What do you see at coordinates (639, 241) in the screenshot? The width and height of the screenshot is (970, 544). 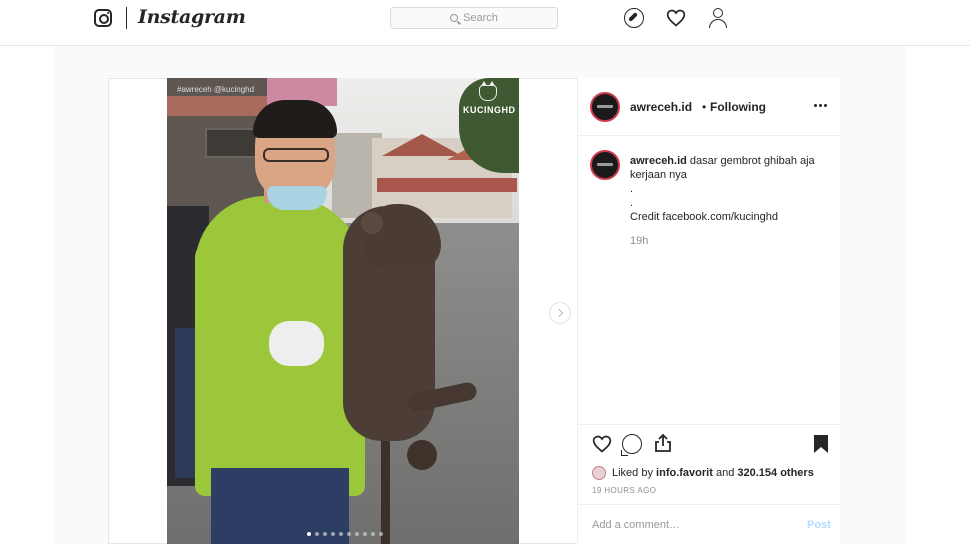 I see `caption-time: 19h` at bounding box center [639, 241].